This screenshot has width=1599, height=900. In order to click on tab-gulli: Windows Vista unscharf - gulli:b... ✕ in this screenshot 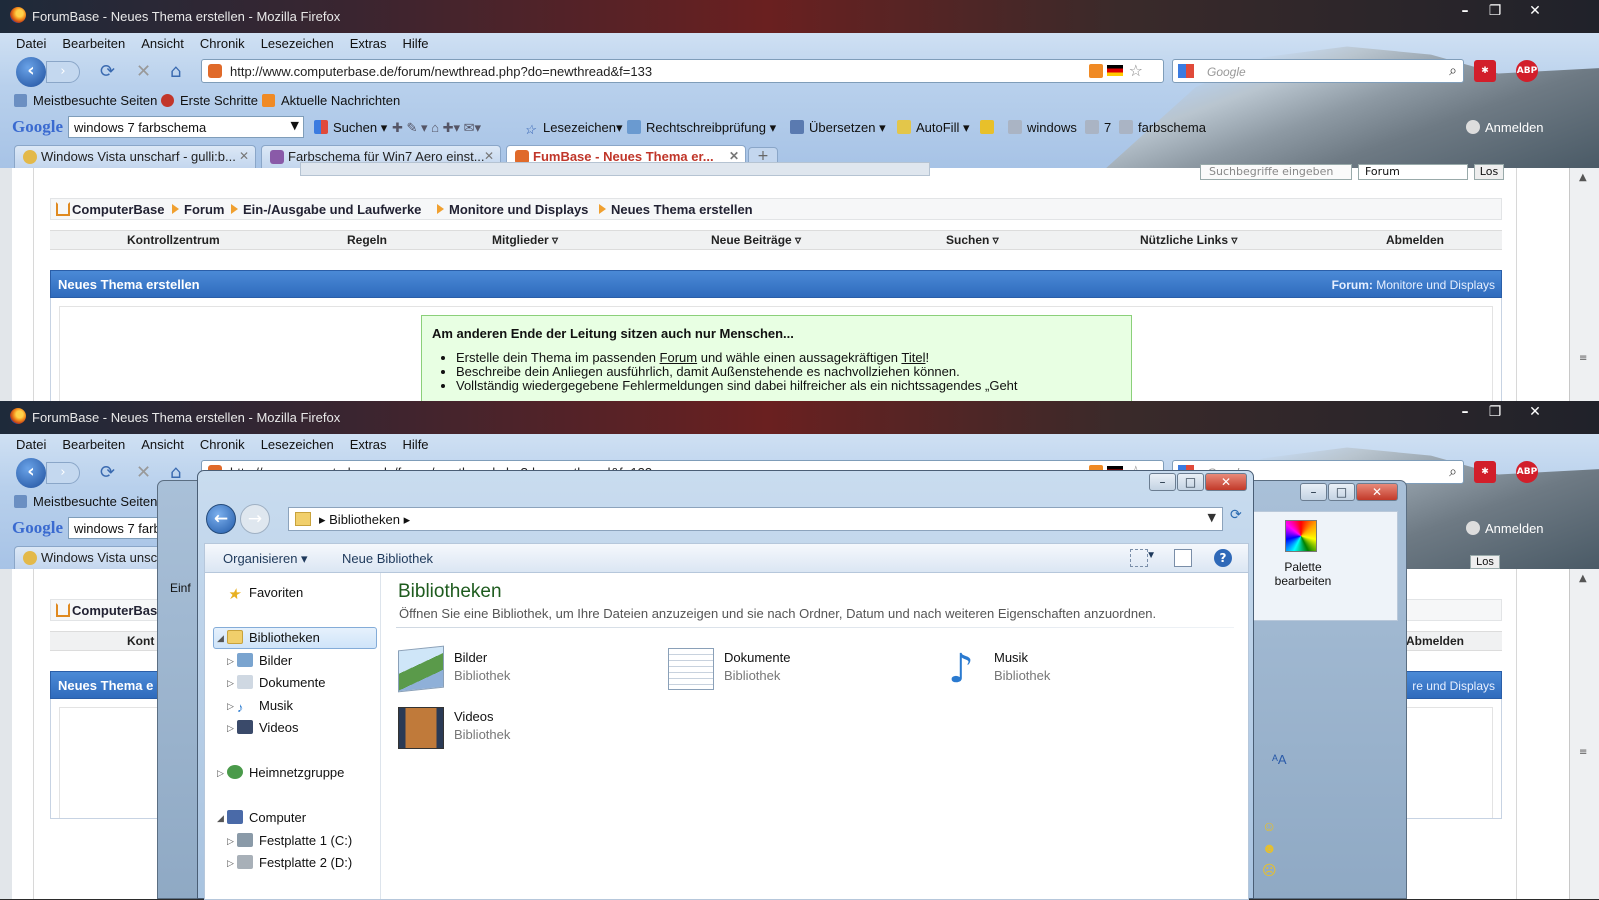, I will do `click(135, 156)`.